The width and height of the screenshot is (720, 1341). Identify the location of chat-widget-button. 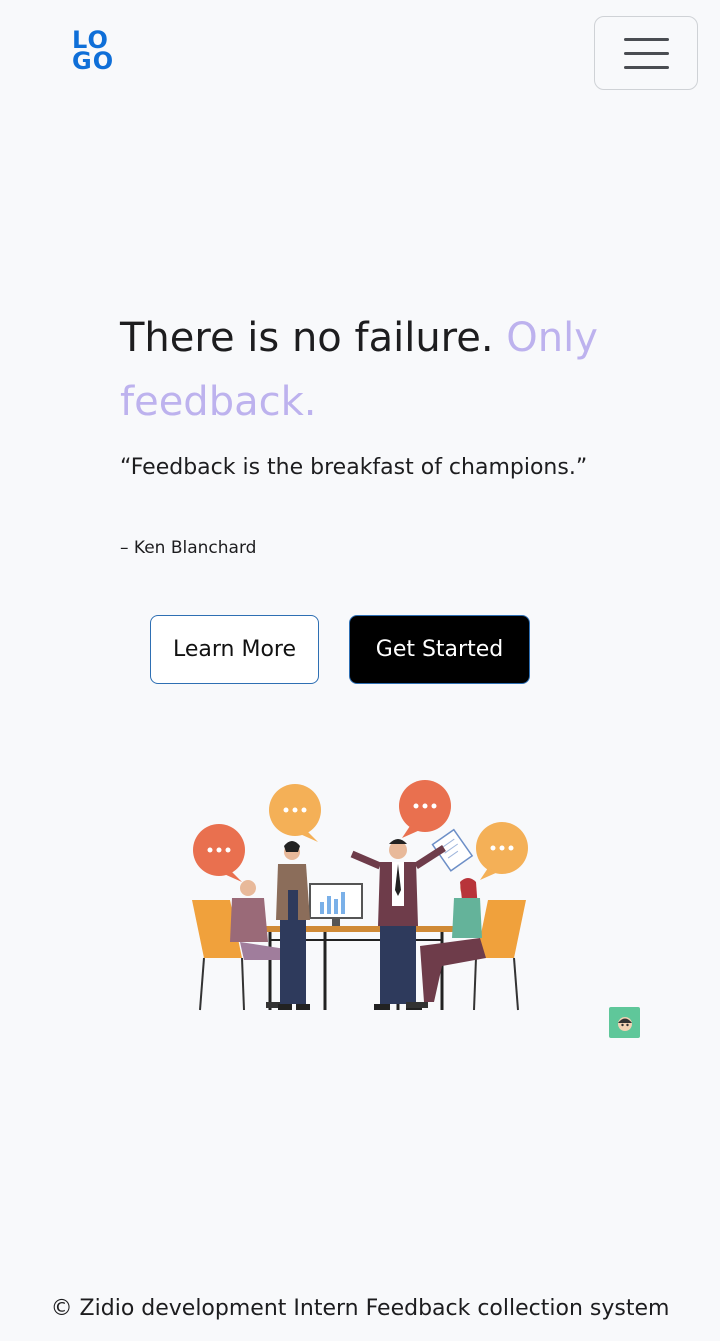
(624, 1022).